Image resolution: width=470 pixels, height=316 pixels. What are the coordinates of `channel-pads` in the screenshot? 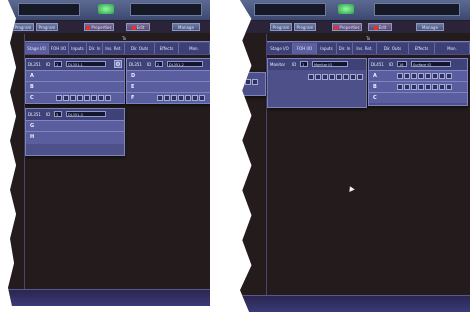 It's located at (335, 77).